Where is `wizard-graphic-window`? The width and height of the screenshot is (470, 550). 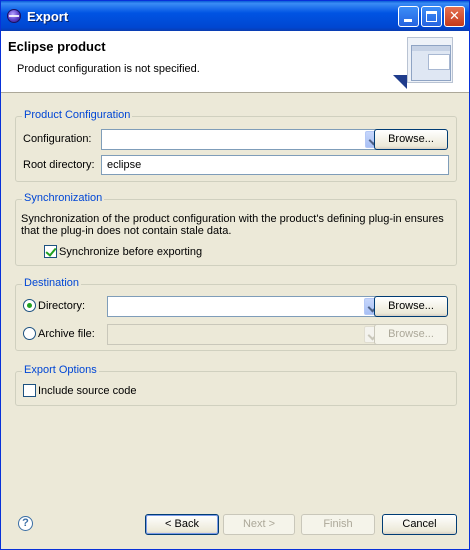 wizard-graphic-window is located at coordinates (431, 63).